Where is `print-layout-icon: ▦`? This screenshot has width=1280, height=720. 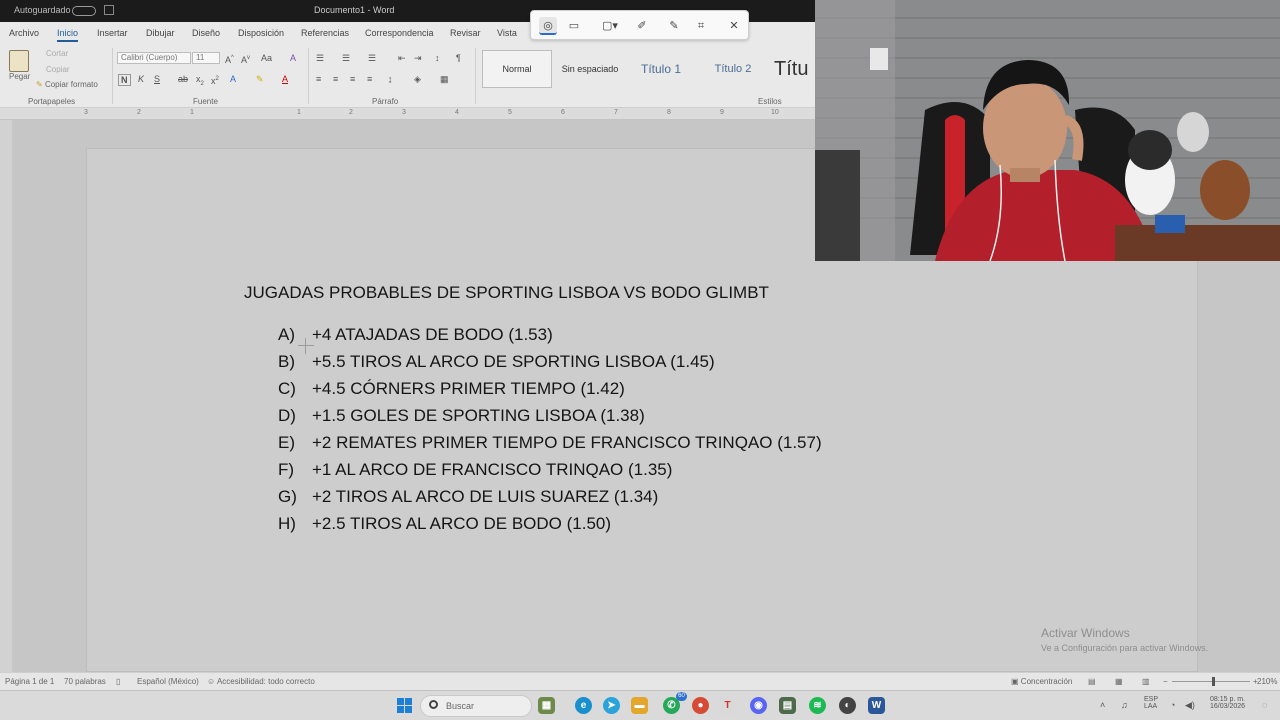 print-layout-icon: ▦ is located at coordinates (1119, 681).